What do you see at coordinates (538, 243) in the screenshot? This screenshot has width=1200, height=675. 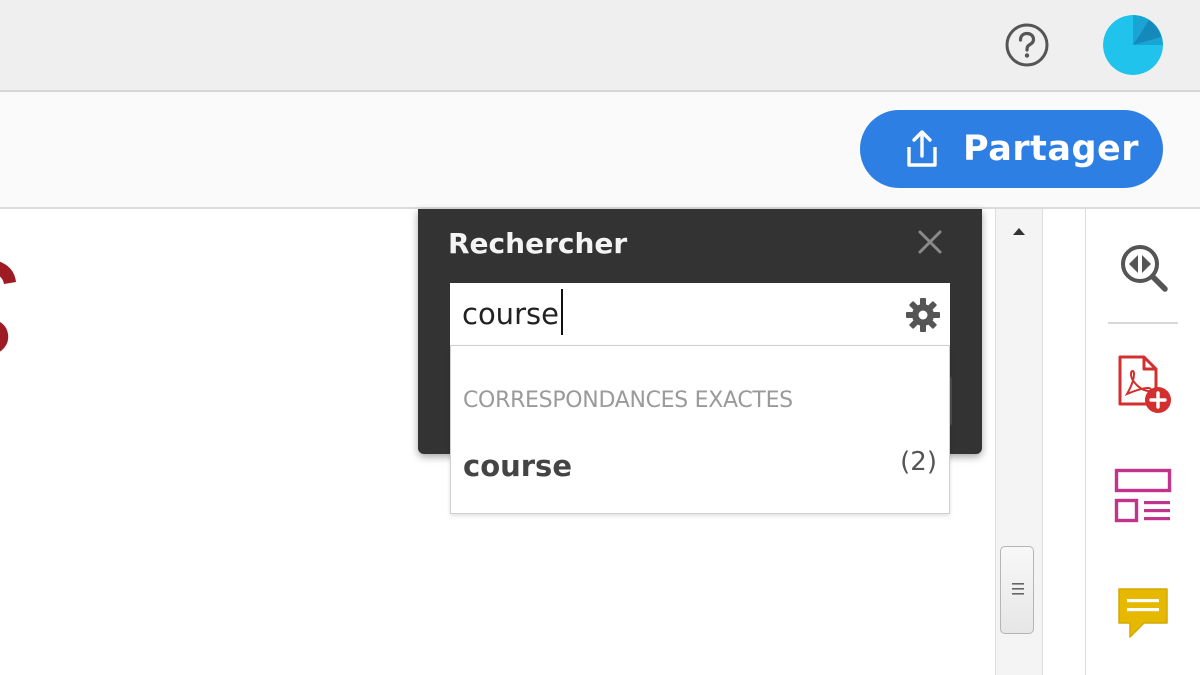 I see `search-panel-title: Rechercher` at bounding box center [538, 243].